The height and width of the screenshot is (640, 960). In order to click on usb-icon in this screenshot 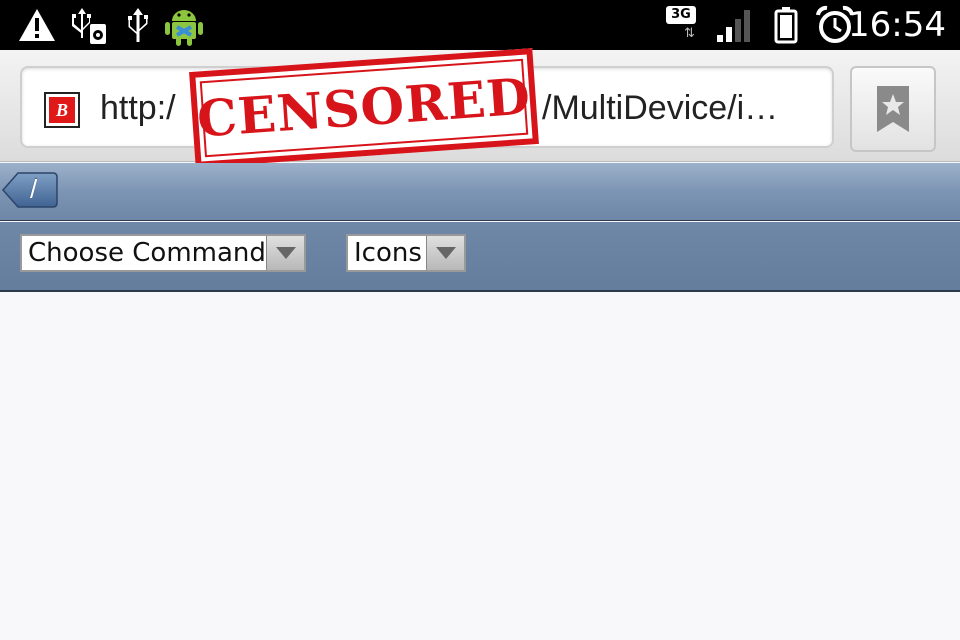, I will do `click(138, 25)`.